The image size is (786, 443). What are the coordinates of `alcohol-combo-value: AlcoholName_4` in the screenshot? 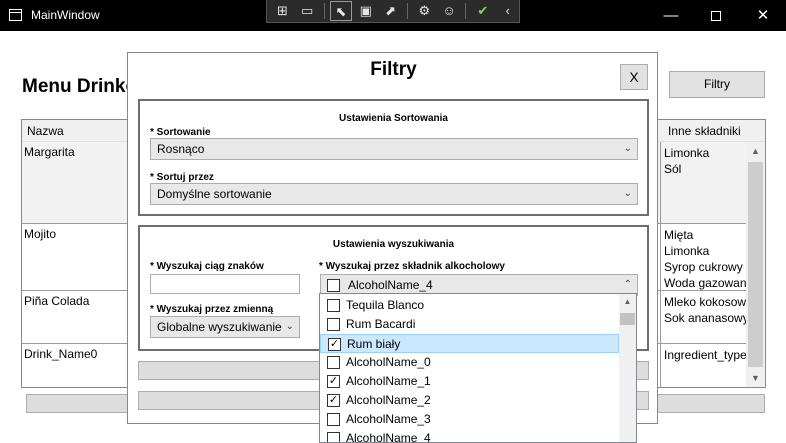 It's located at (390, 285).